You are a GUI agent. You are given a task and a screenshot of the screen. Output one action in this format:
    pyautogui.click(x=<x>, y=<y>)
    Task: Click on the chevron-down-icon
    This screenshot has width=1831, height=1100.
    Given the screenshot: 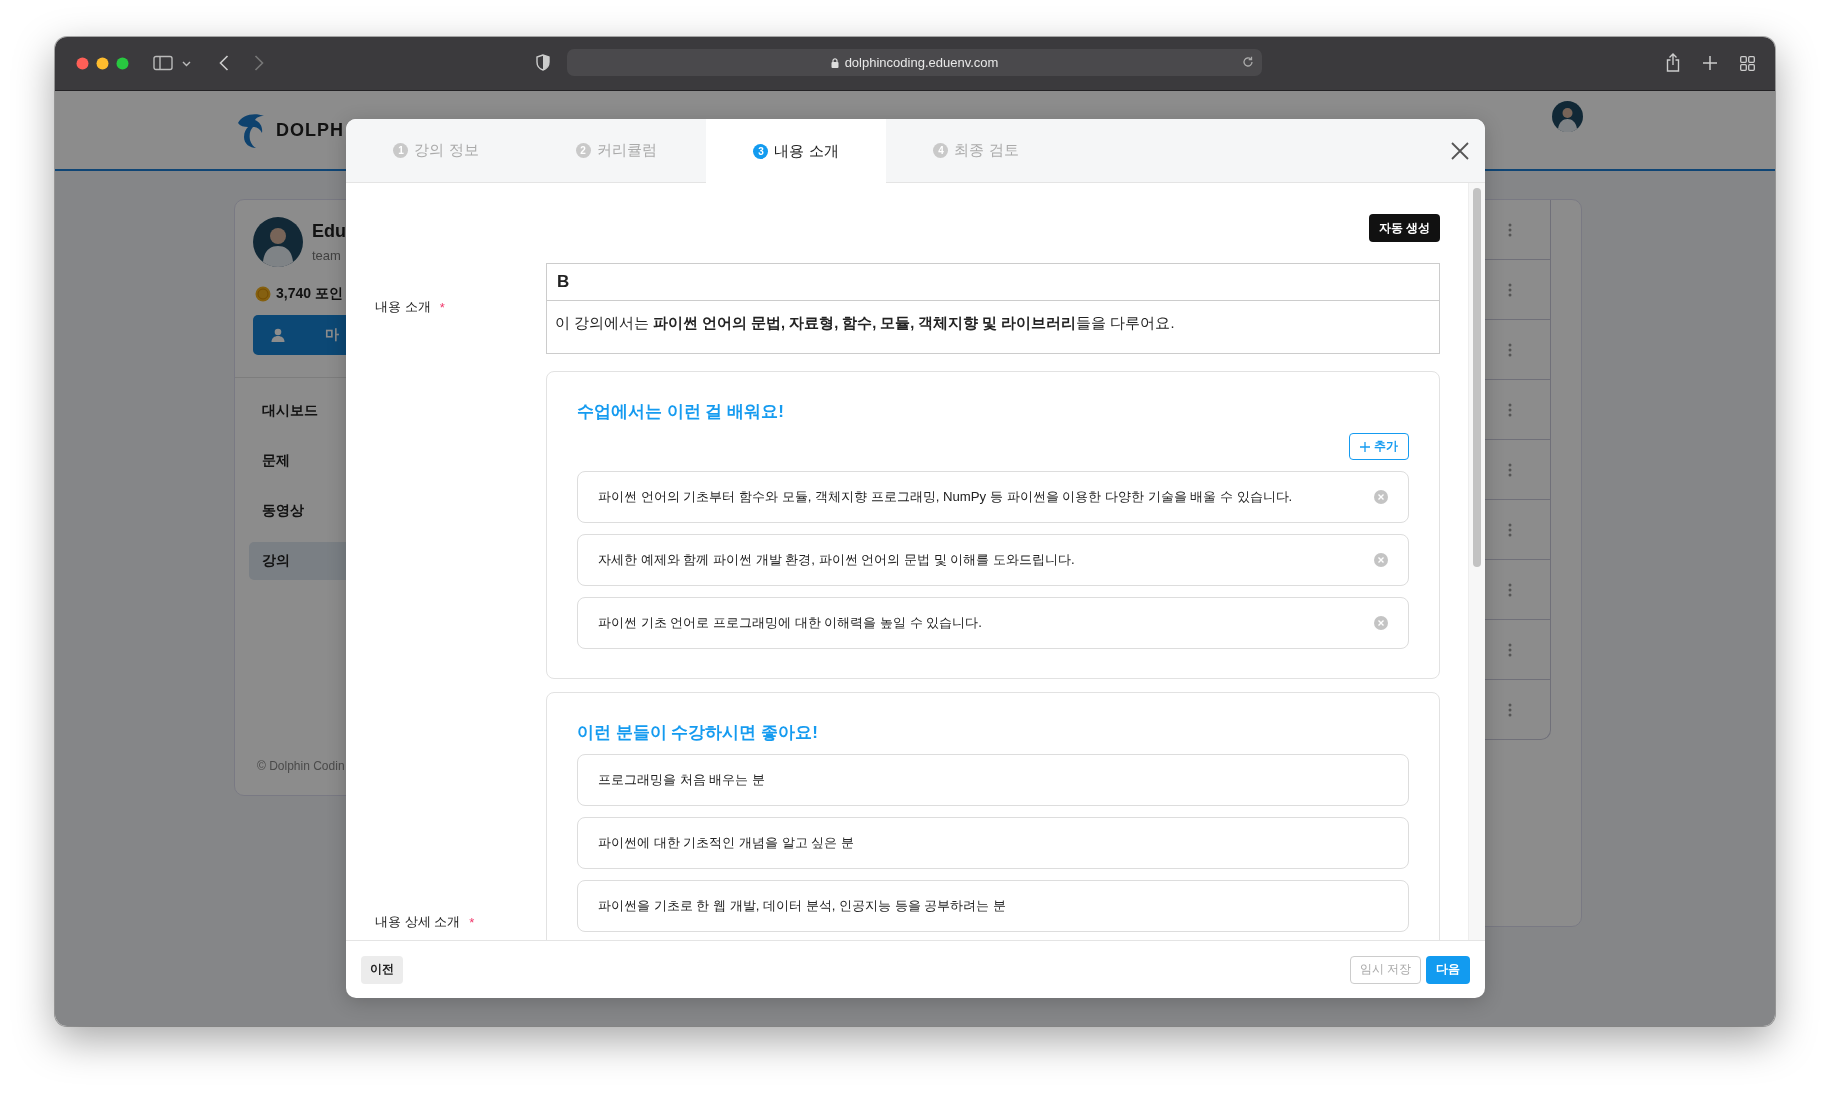 What is the action you would take?
    pyautogui.click(x=186, y=64)
    